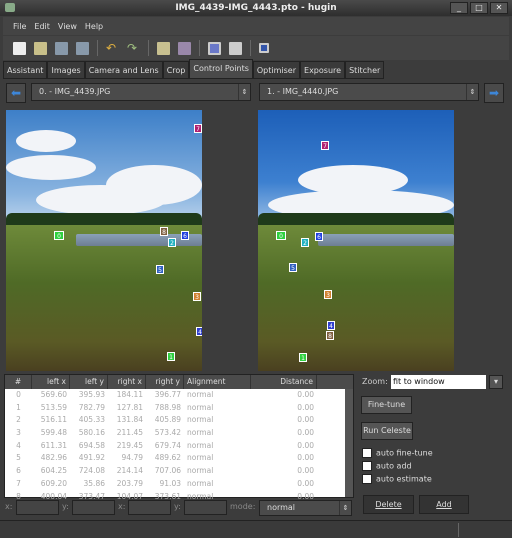  Describe the element at coordinates (19, 48) in the screenshot. I see `new-icon` at that location.